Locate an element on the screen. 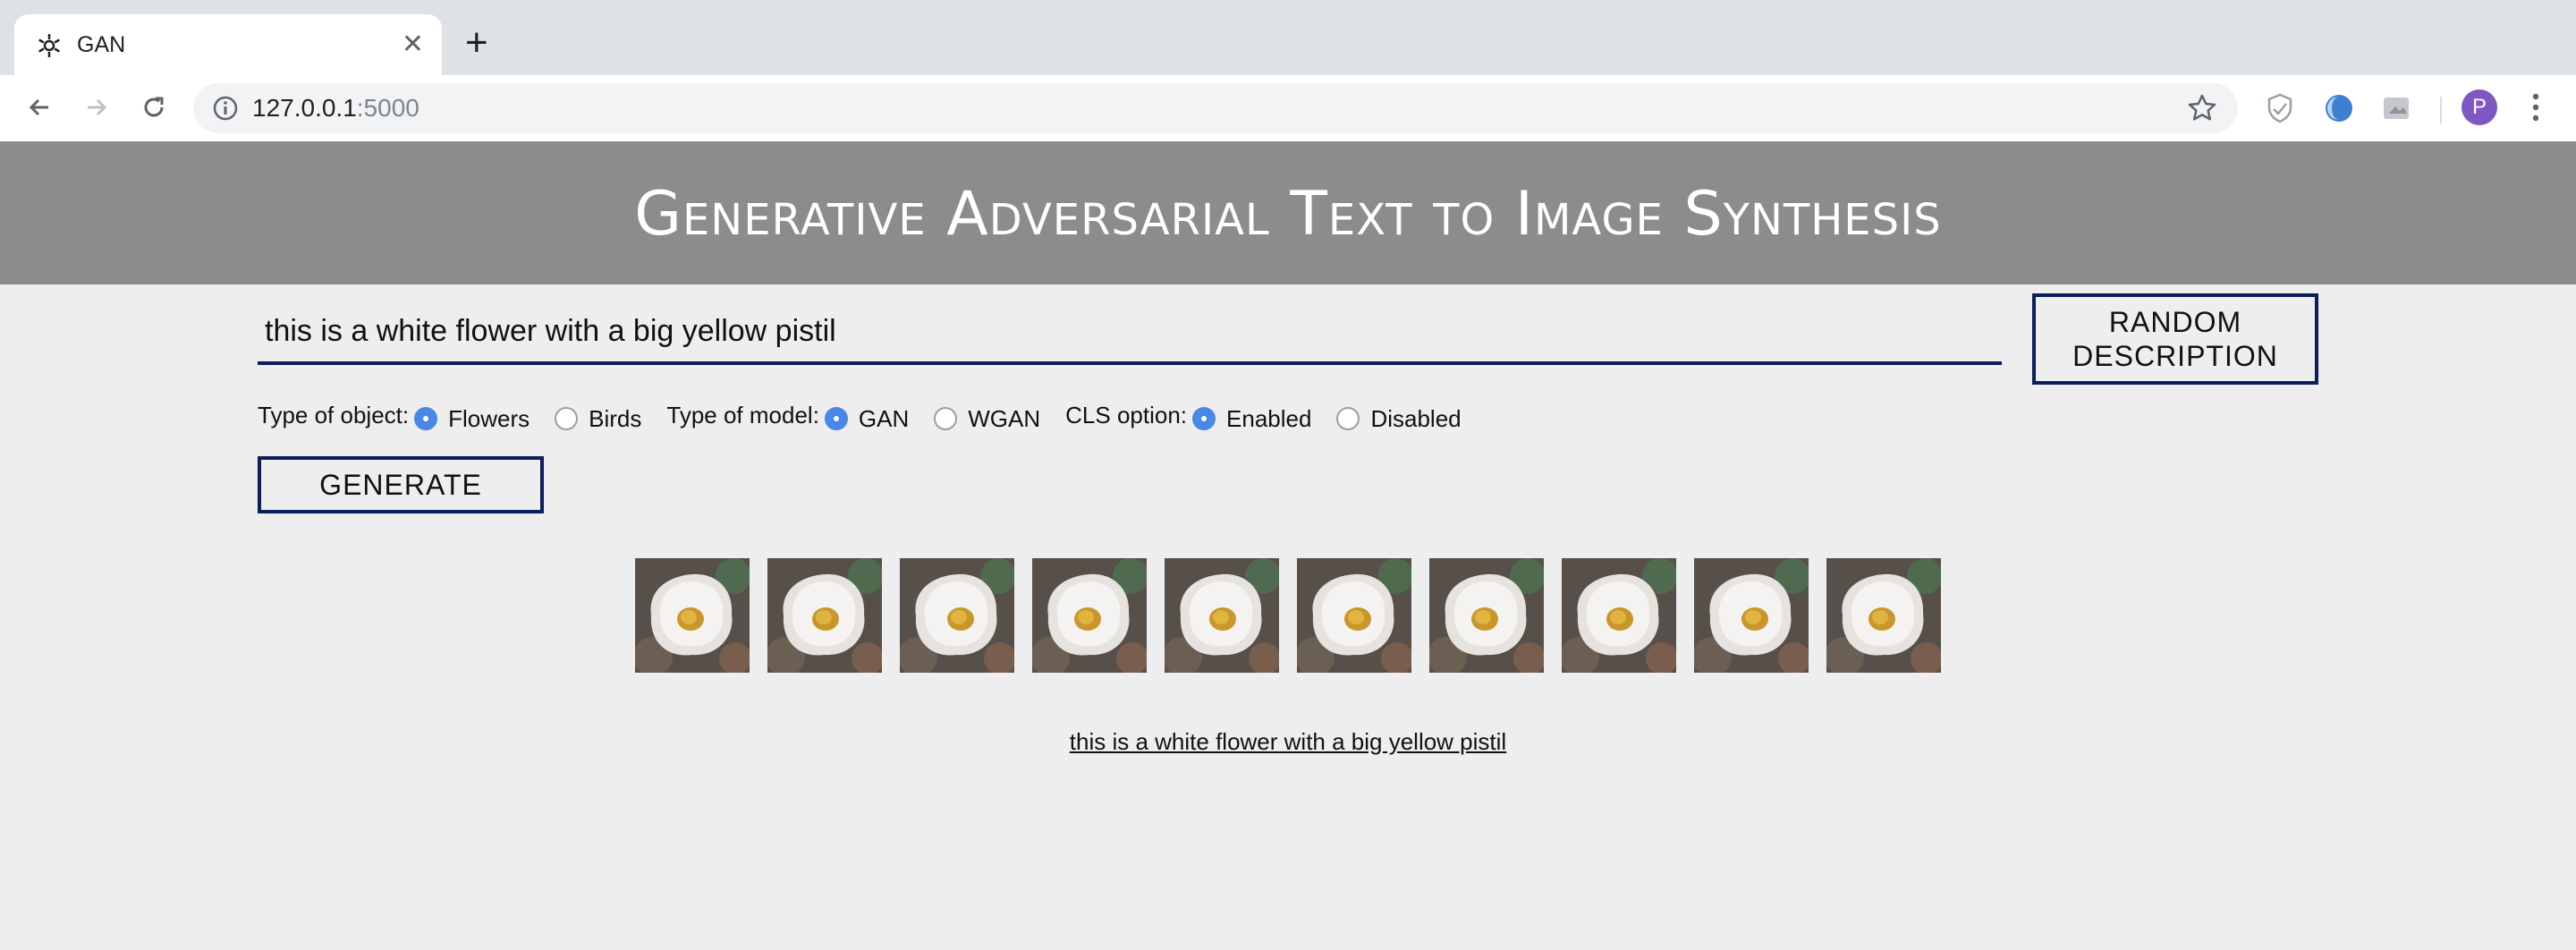  tab-title: GAN is located at coordinates (101, 44).